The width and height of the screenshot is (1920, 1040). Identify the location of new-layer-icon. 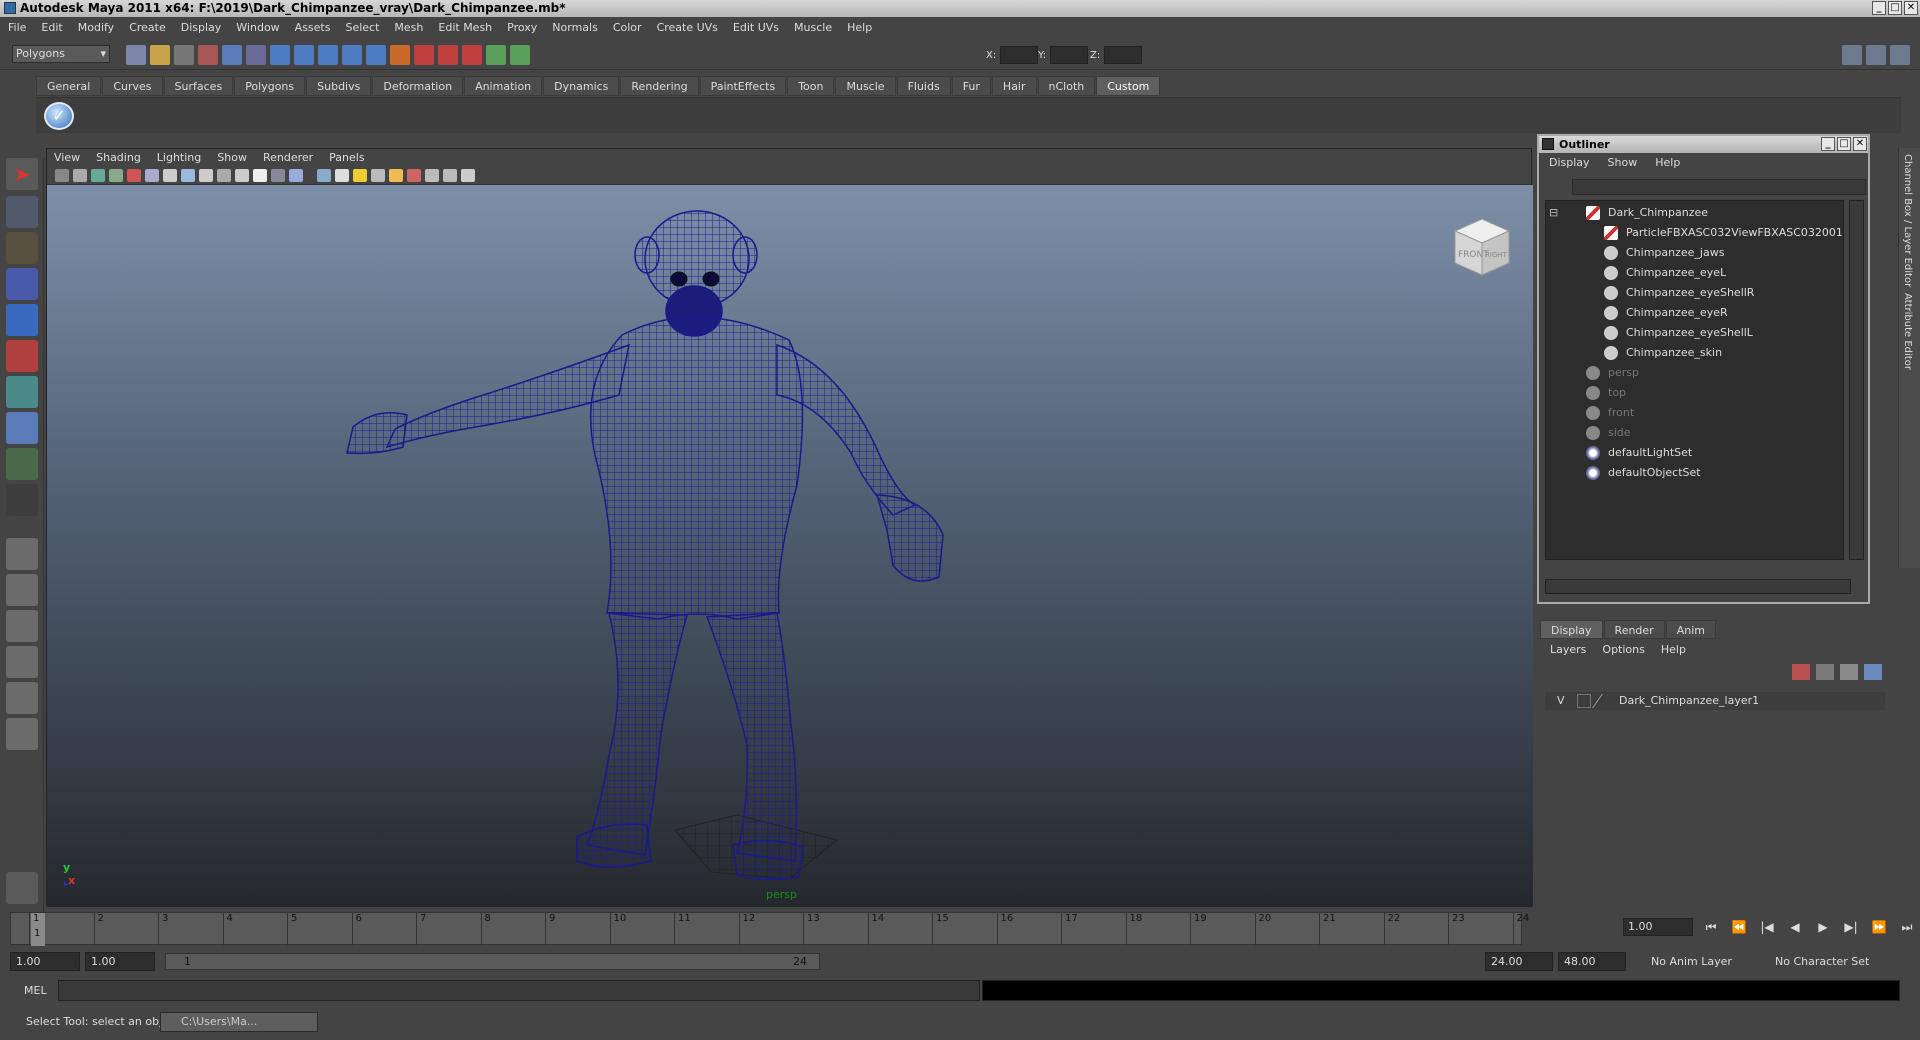
(1849, 672).